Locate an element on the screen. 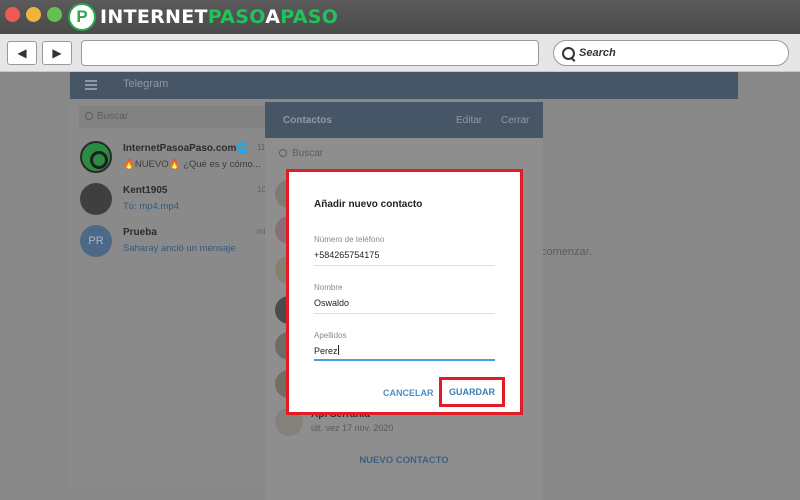 The height and width of the screenshot is (500, 800). window-titlebar: P INTERNETPASOAPASO is located at coordinates (400, 17).